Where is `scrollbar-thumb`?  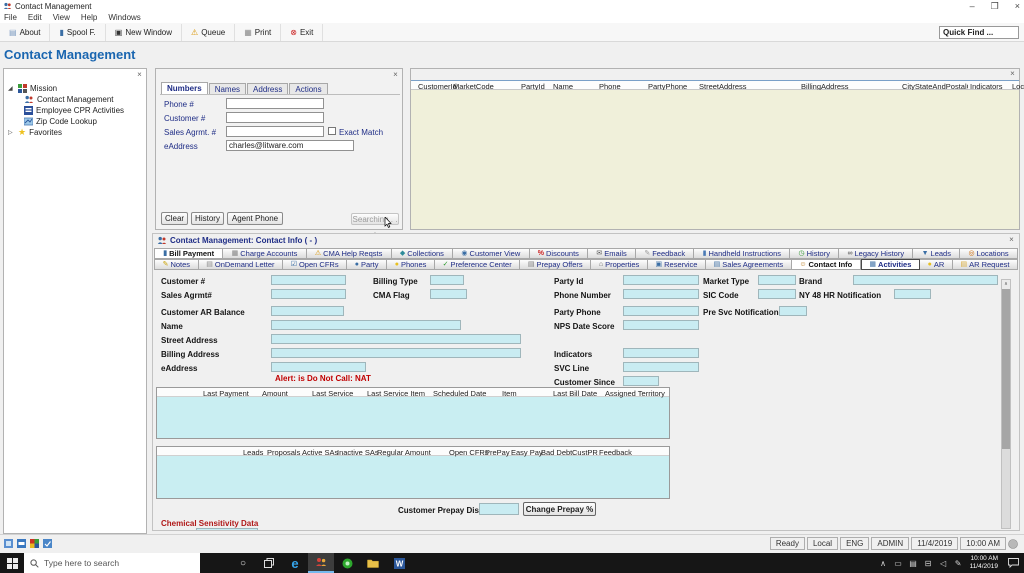 scrollbar-thumb is located at coordinates (1006, 369).